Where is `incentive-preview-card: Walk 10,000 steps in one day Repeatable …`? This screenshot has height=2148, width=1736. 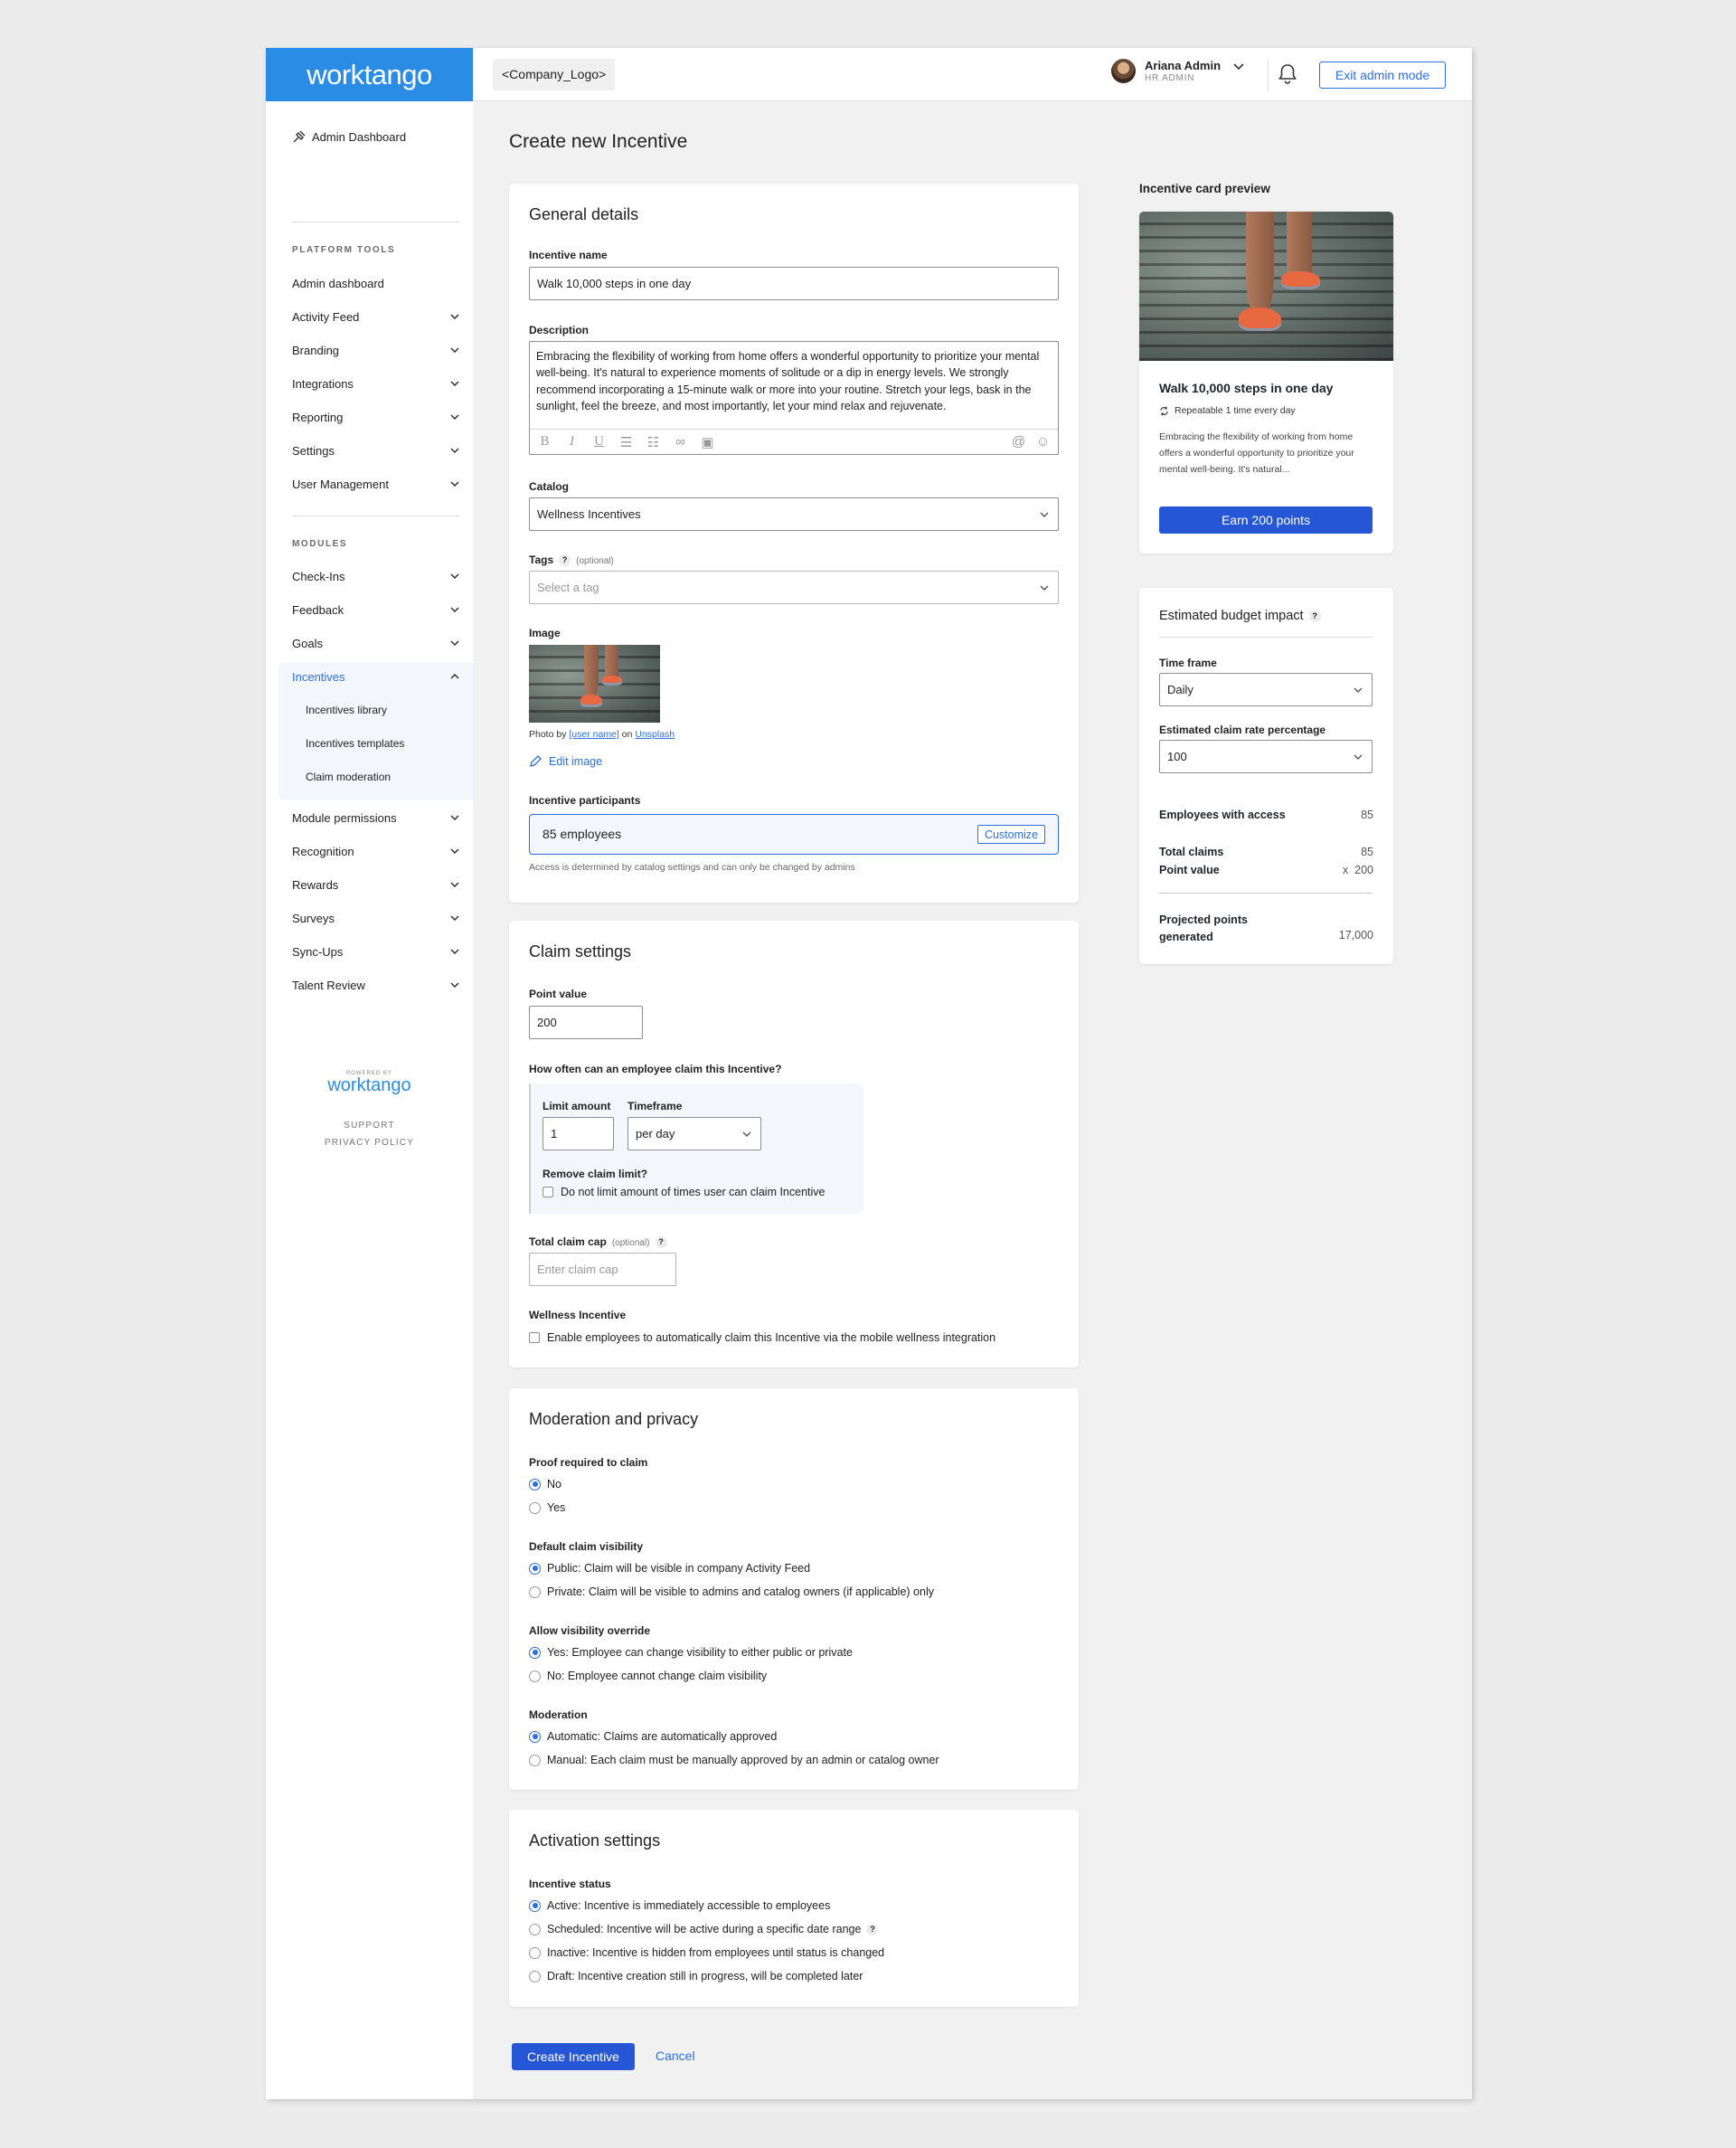 incentive-preview-card: Walk 10,000 steps in one day Repeatable … is located at coordinates (1266, 383).